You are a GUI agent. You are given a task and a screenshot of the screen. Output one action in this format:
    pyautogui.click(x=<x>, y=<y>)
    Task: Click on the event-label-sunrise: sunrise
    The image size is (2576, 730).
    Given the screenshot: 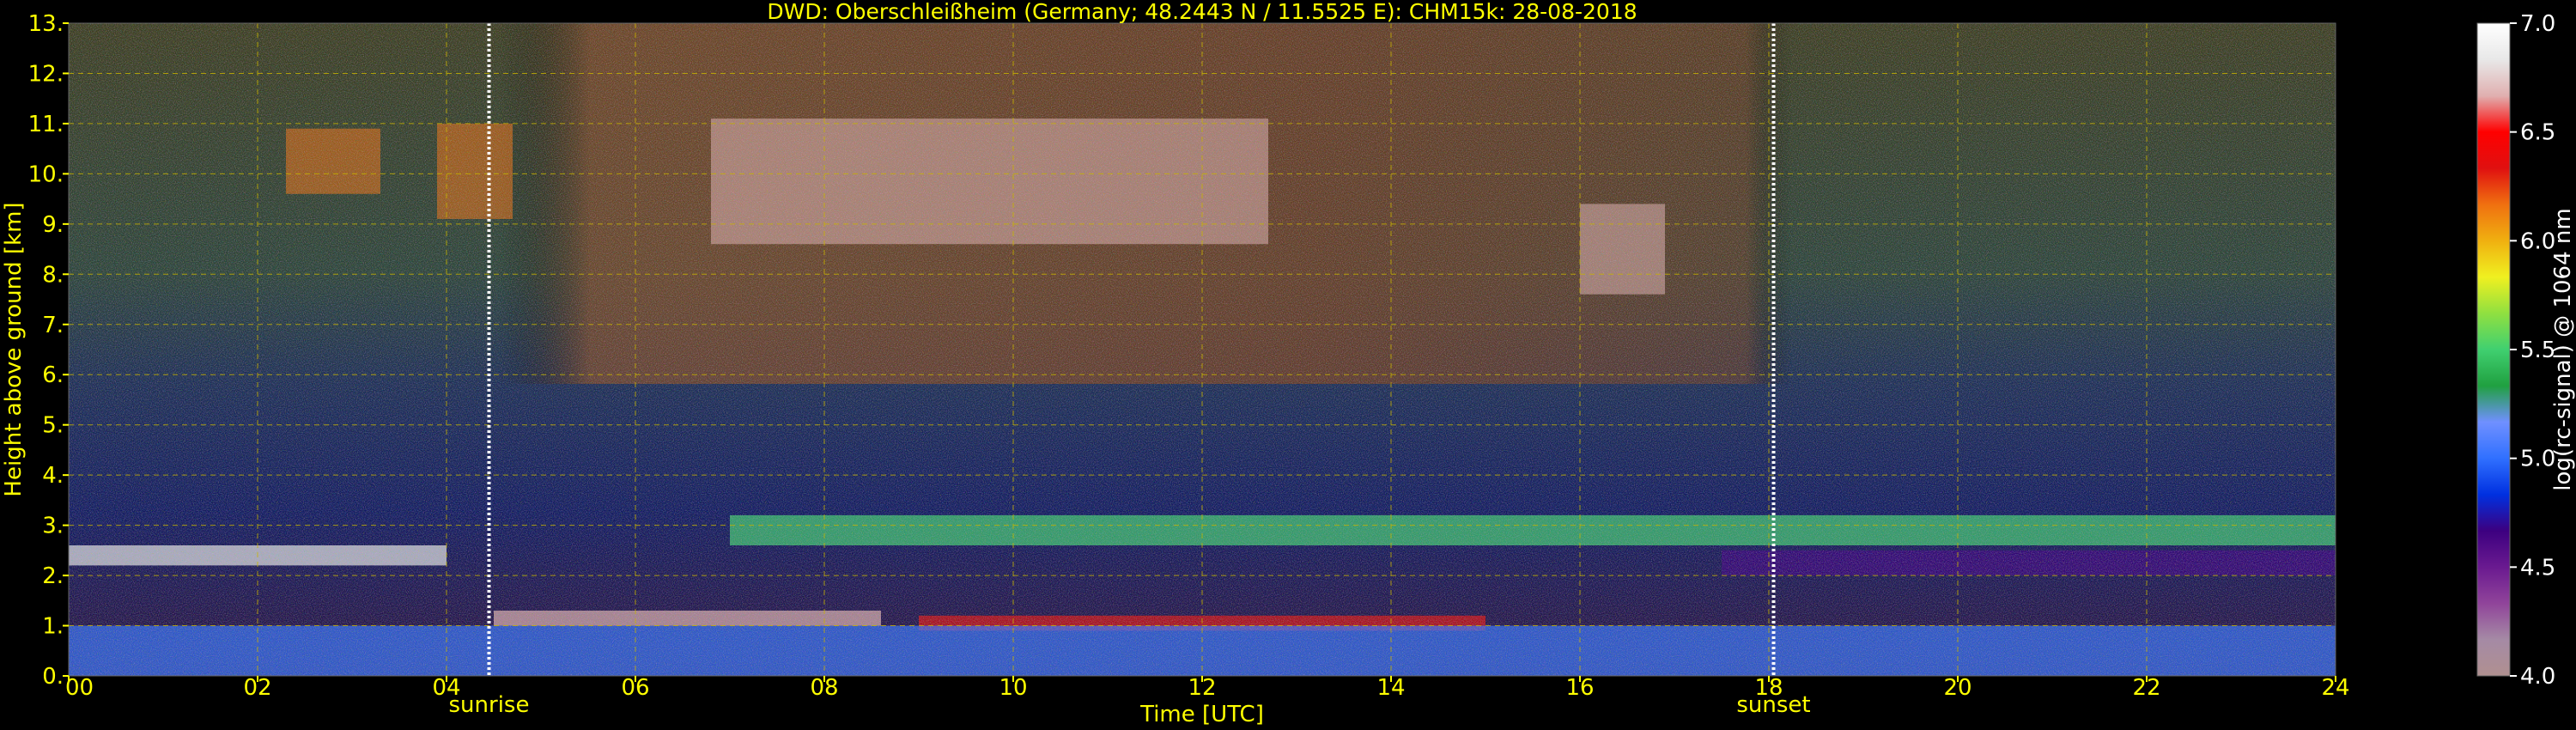 What is the action you would take?
    pyautogui.click(x=490, y=705)
    